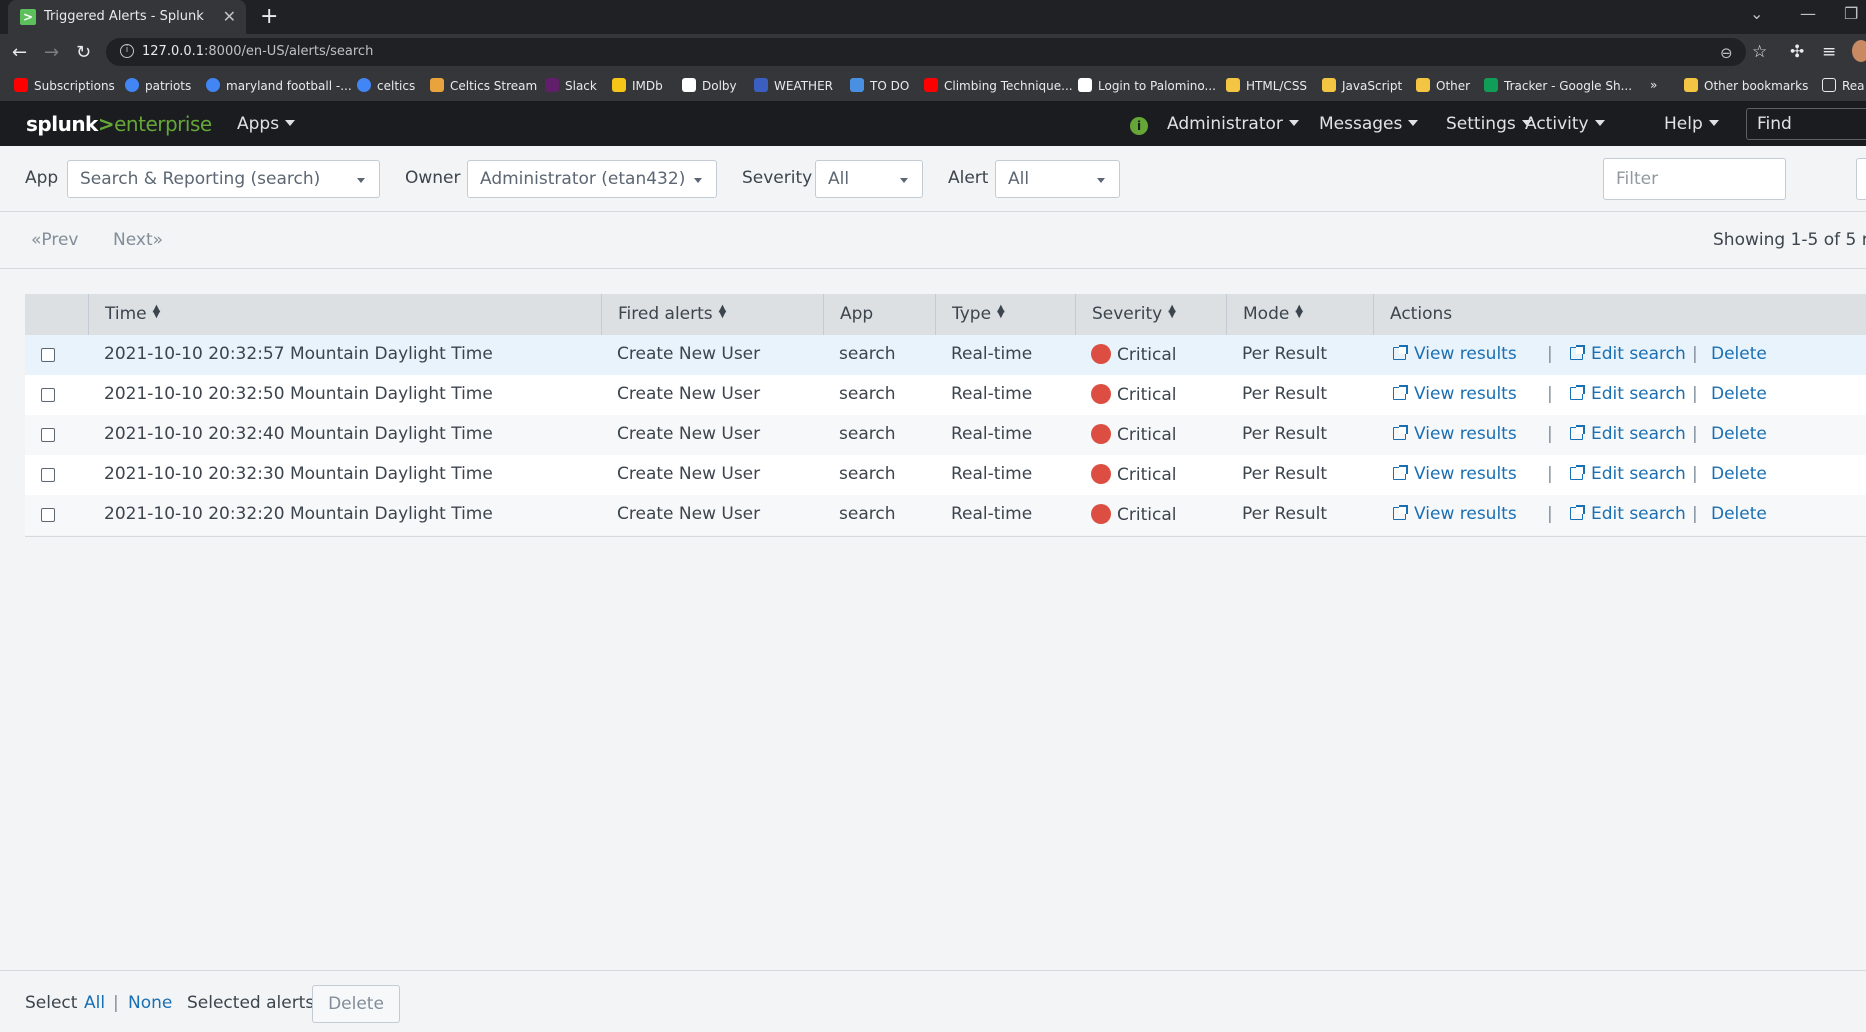  What do you see at coordinates (1859, 51) in the screenshot?
I see `profile-avatar` at bounding box center [1859, 51].